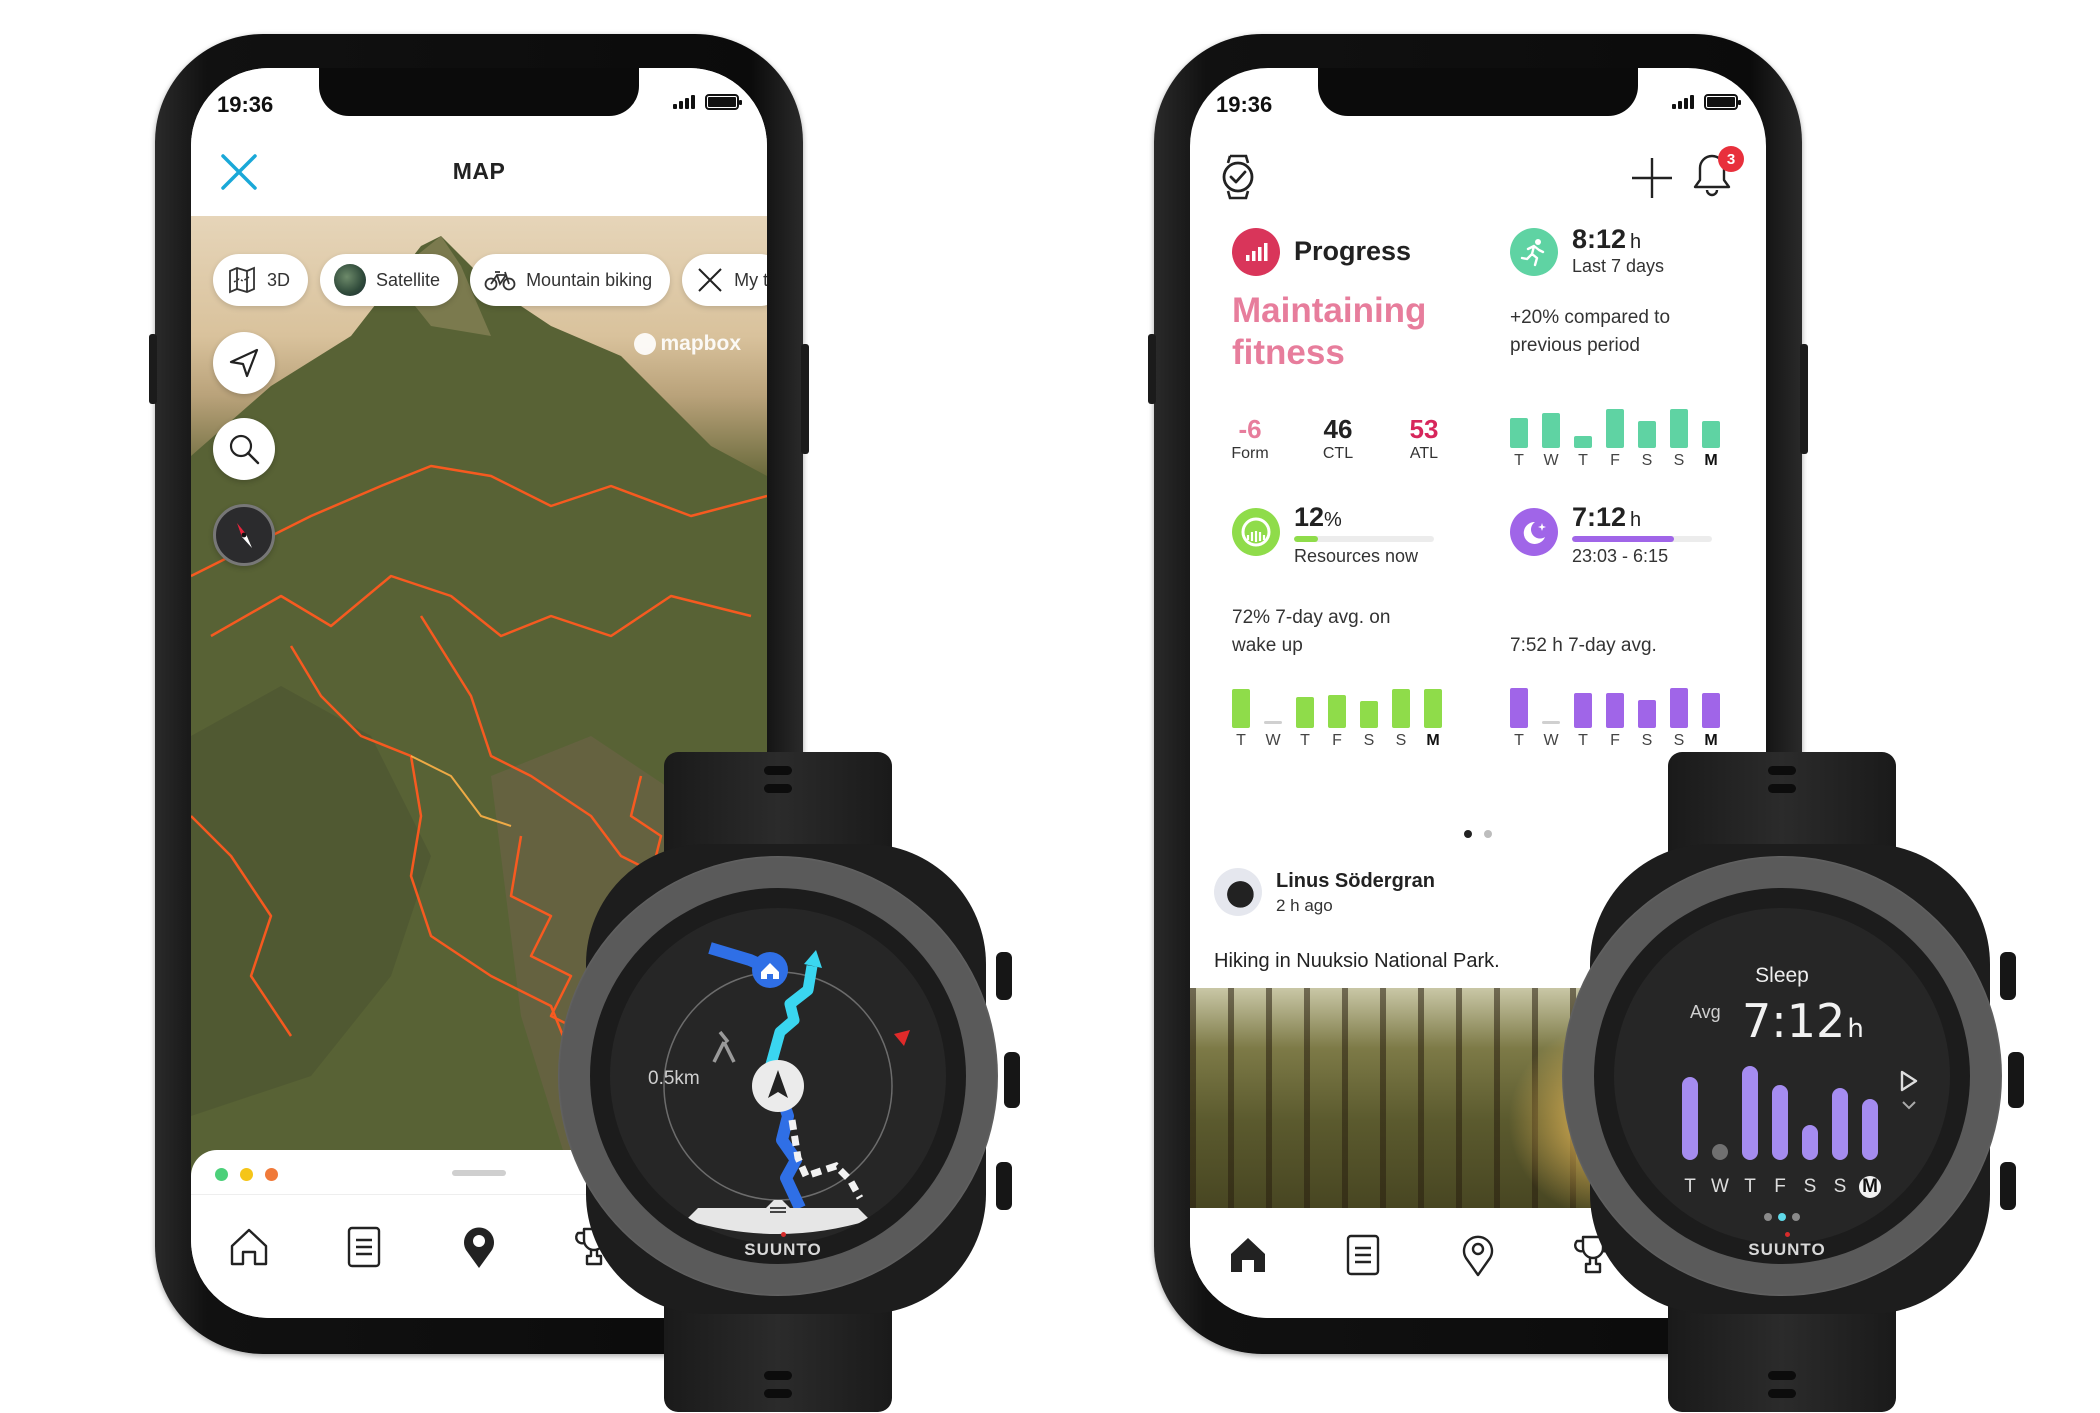 This screenshot has width=2100, height=1413. What do you see at coordinates (479, 171) in the screenshot?
I see `page-title: MAP` at bounding box center [479, 171].